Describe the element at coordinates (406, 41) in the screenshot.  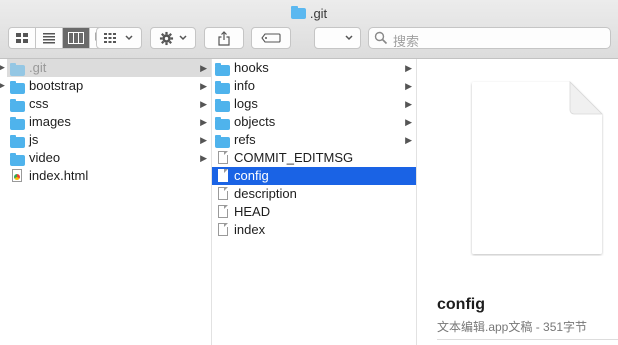
I see `search-placeholder: 搜索` at that location.